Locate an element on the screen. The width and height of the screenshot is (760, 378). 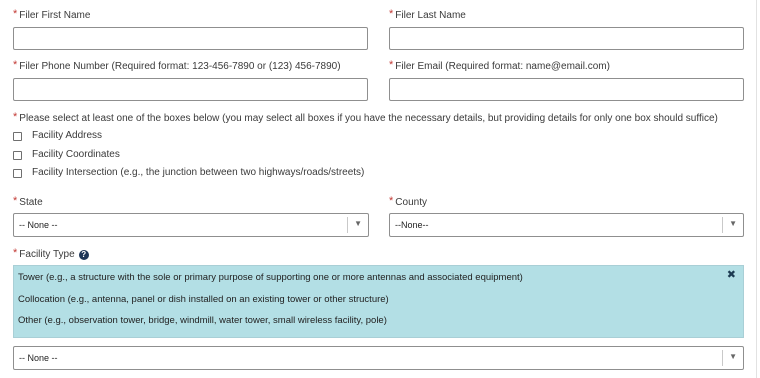
state-select: -- None -- ▼ is located at coordinates (191, 225).